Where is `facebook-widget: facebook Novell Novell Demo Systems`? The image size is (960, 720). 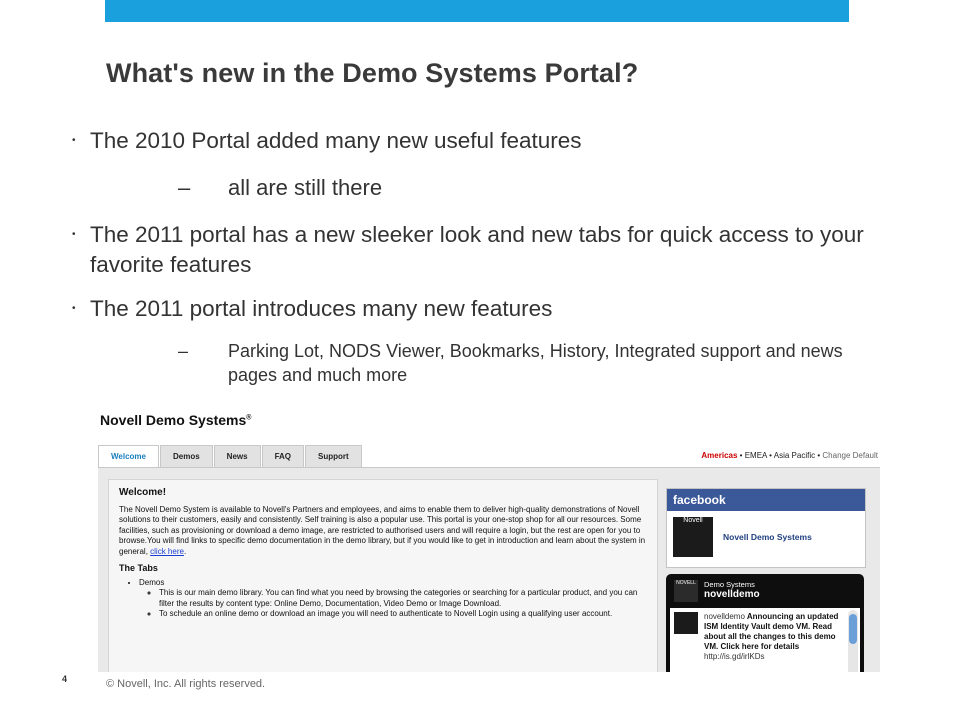 facebook-widget: facebook Novell Novell Demo Systems is located at coordinates (766, 528).